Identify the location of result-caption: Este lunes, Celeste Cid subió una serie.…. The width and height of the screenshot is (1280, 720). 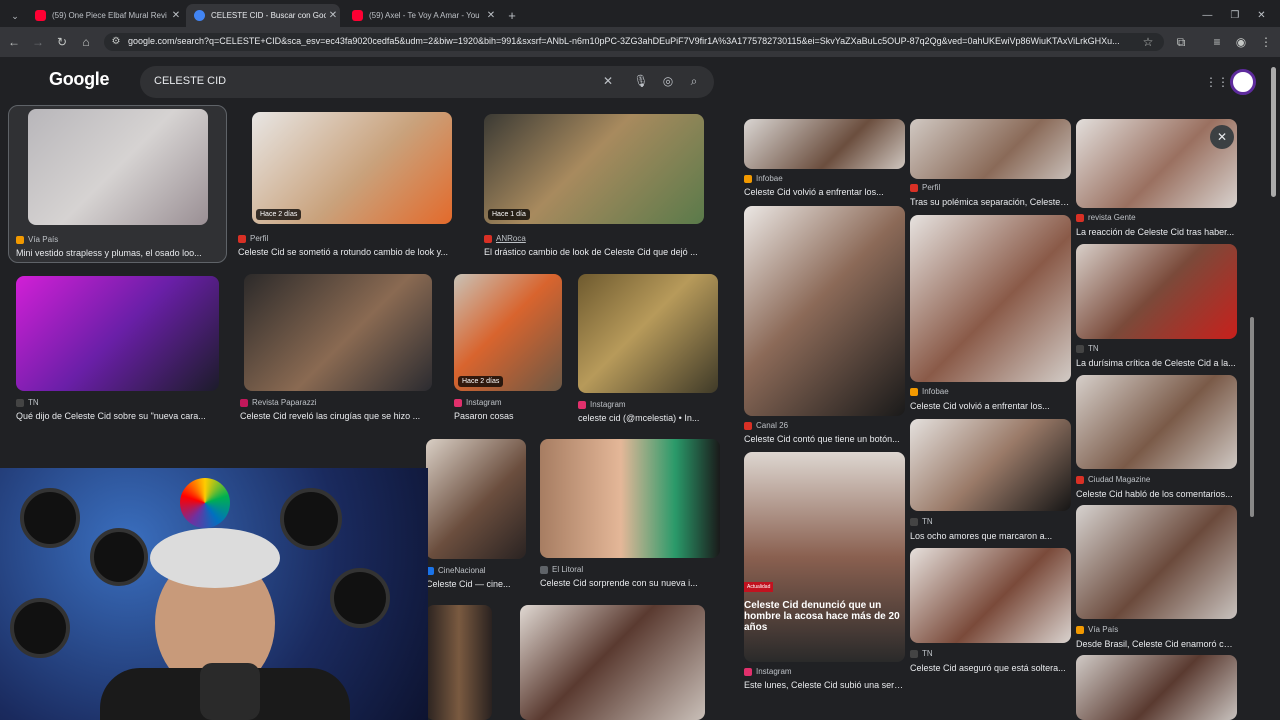
(824, 685).